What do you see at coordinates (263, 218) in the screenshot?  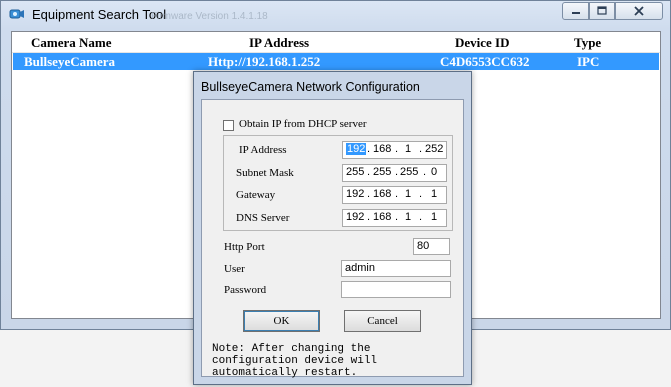 I see `dns-server-label: DNS Server` at bounding box center [263, 218].